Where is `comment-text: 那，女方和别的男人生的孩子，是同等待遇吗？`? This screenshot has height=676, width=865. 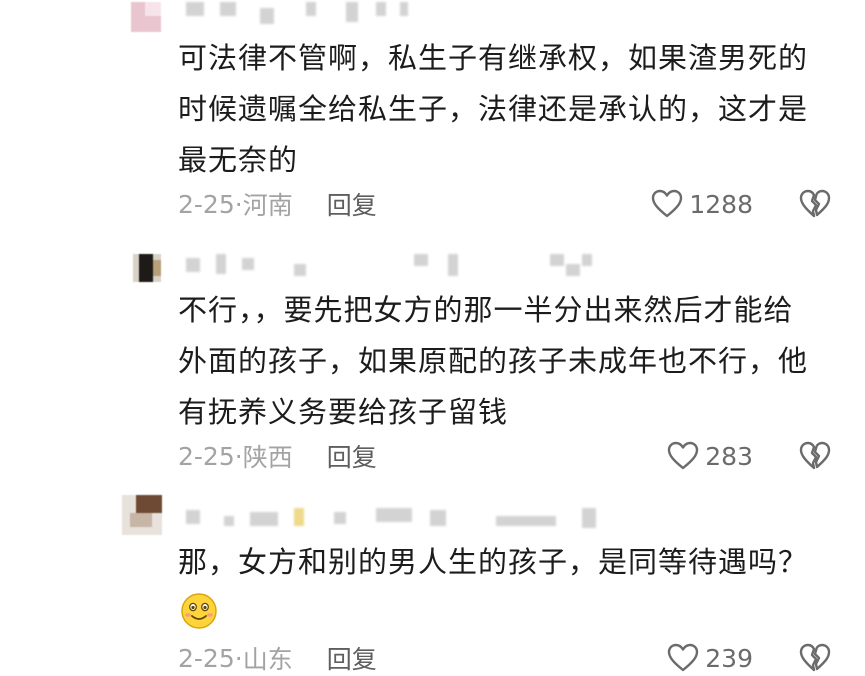
comment-text: 那，女方和别的男人生的孩子，是同等待遇吗？ is located at coordinates (508, 562).